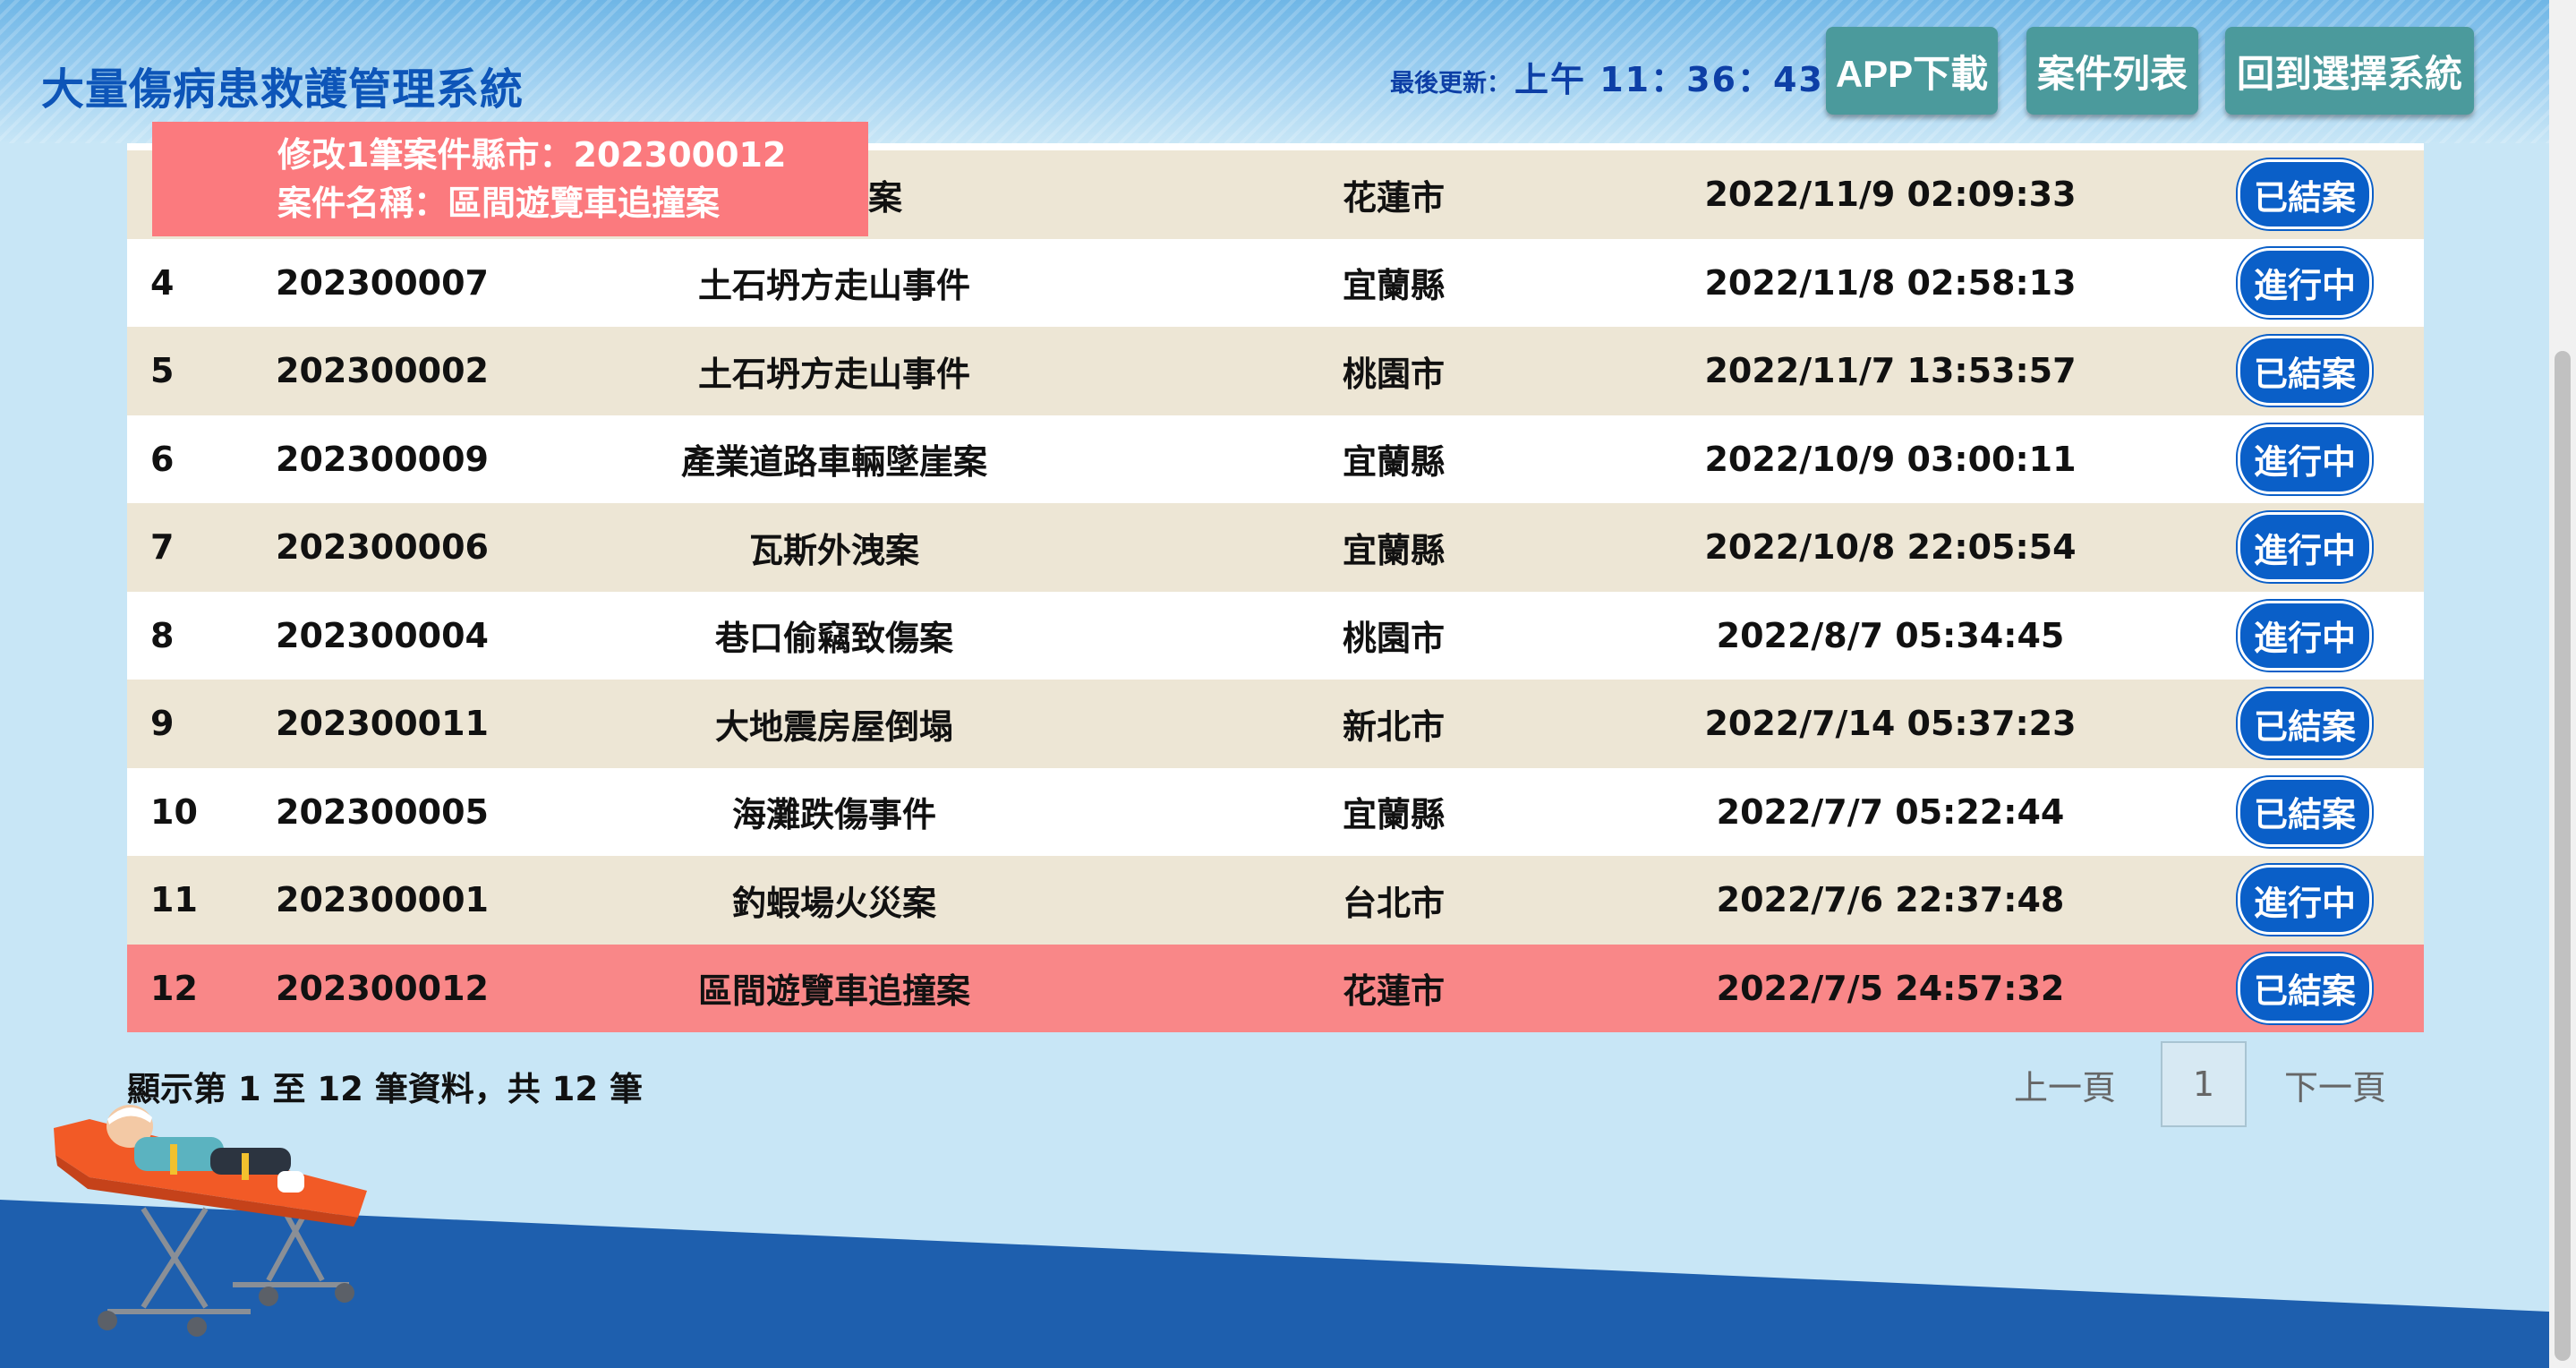  I want to click on table-row: 7 202300006 瓦斯外洩案 宜蘭縣 2022/10/8 22:05:54 進行中, so click(1275, 547).